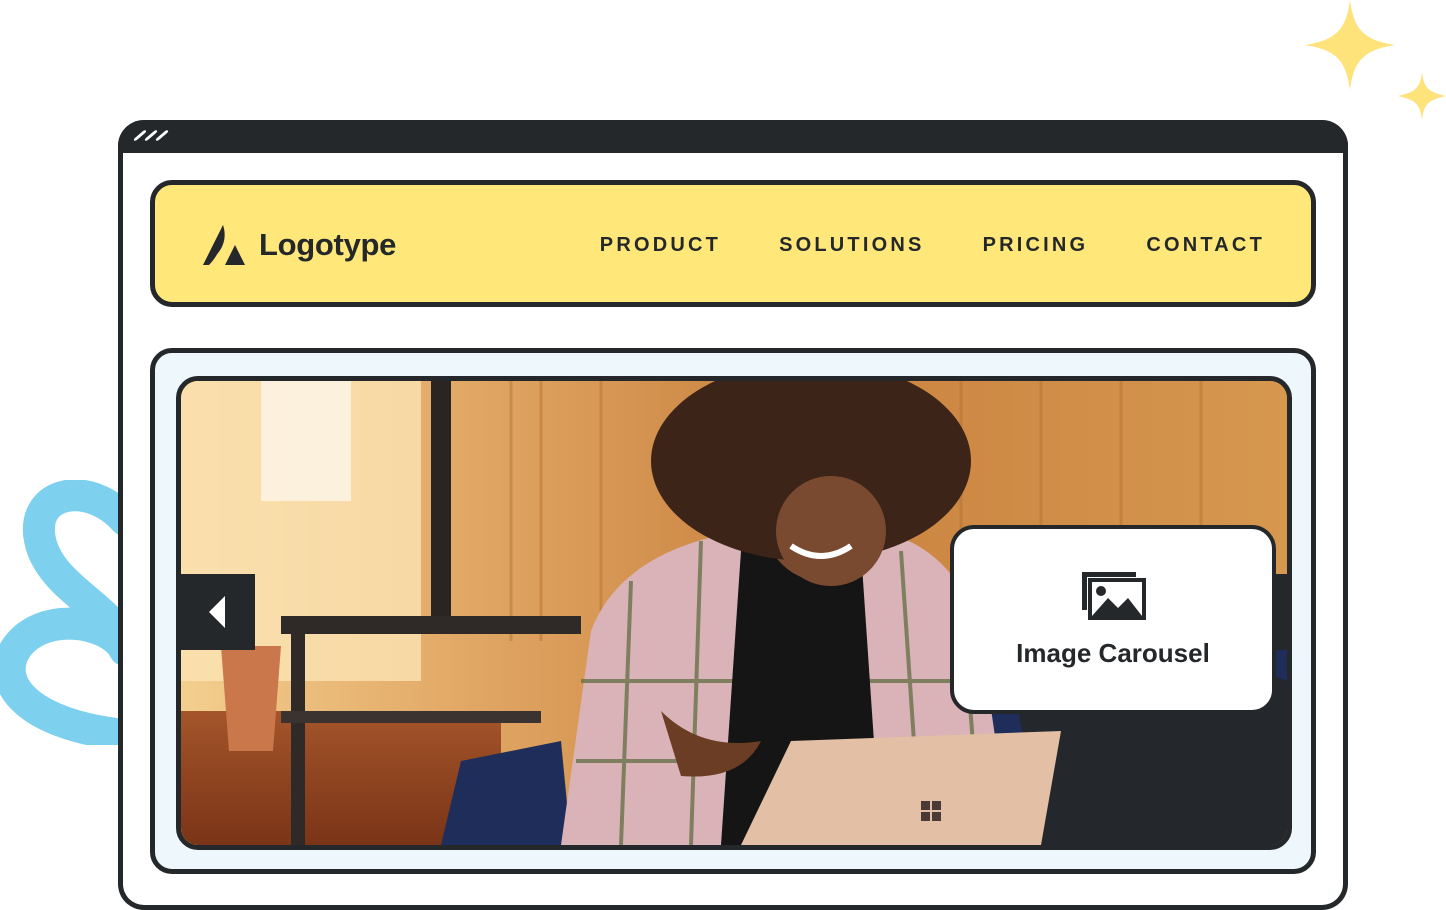 This screenshot has height=910, width=1446. What do you see at coordinates (851, 245) in the screenshot?
I see `nav-item-solutions: SOLUTIONS` at bounding box center [851, 245].